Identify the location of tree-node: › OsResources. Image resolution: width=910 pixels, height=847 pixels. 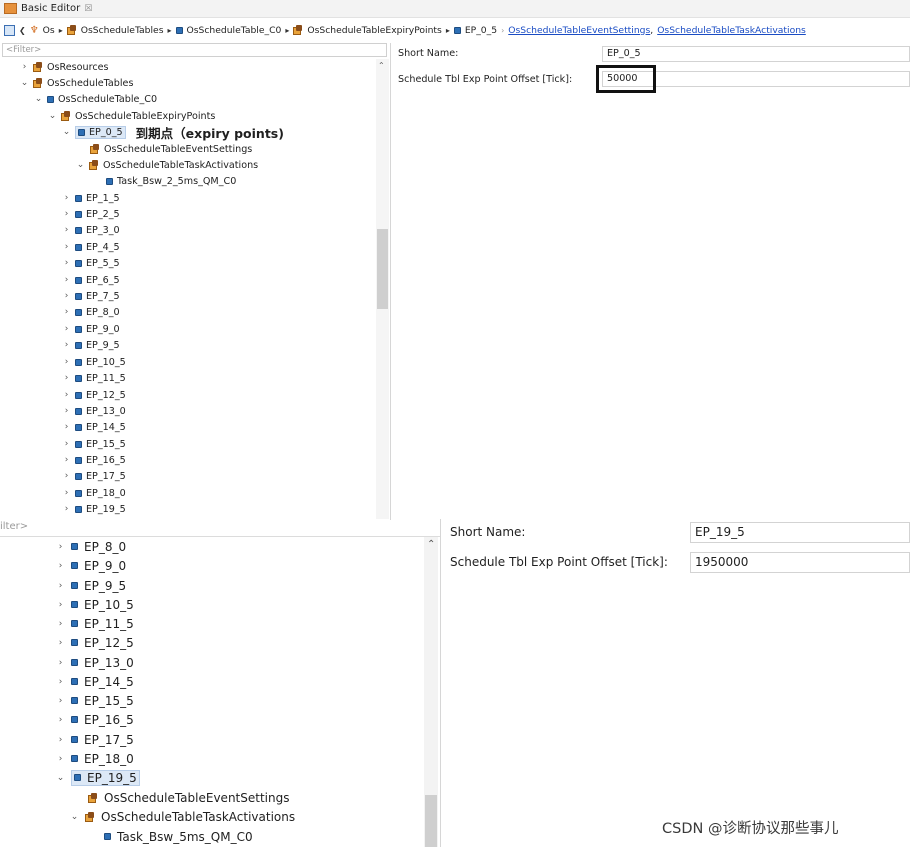
(64, 67).